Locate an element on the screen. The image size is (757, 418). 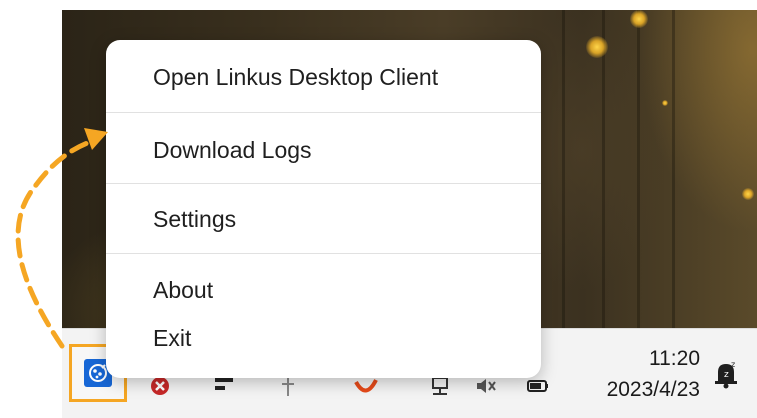
menu-item-settings: Settings is located at coordinates (323, 219).